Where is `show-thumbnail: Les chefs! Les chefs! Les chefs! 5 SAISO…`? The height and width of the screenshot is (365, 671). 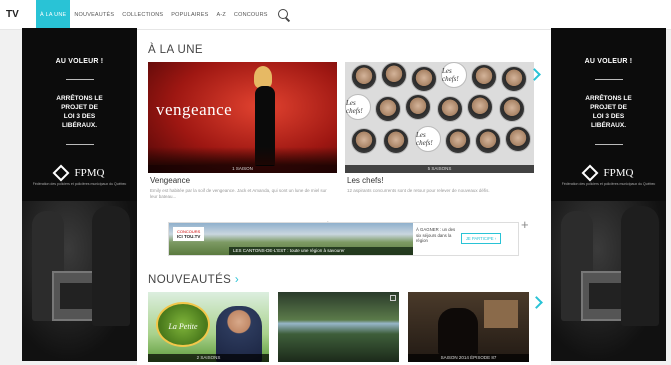
show-thumbnail: Les chefs! Les chefs! Les chefs! 5 SAISO… is located at coordinates (439, 117).